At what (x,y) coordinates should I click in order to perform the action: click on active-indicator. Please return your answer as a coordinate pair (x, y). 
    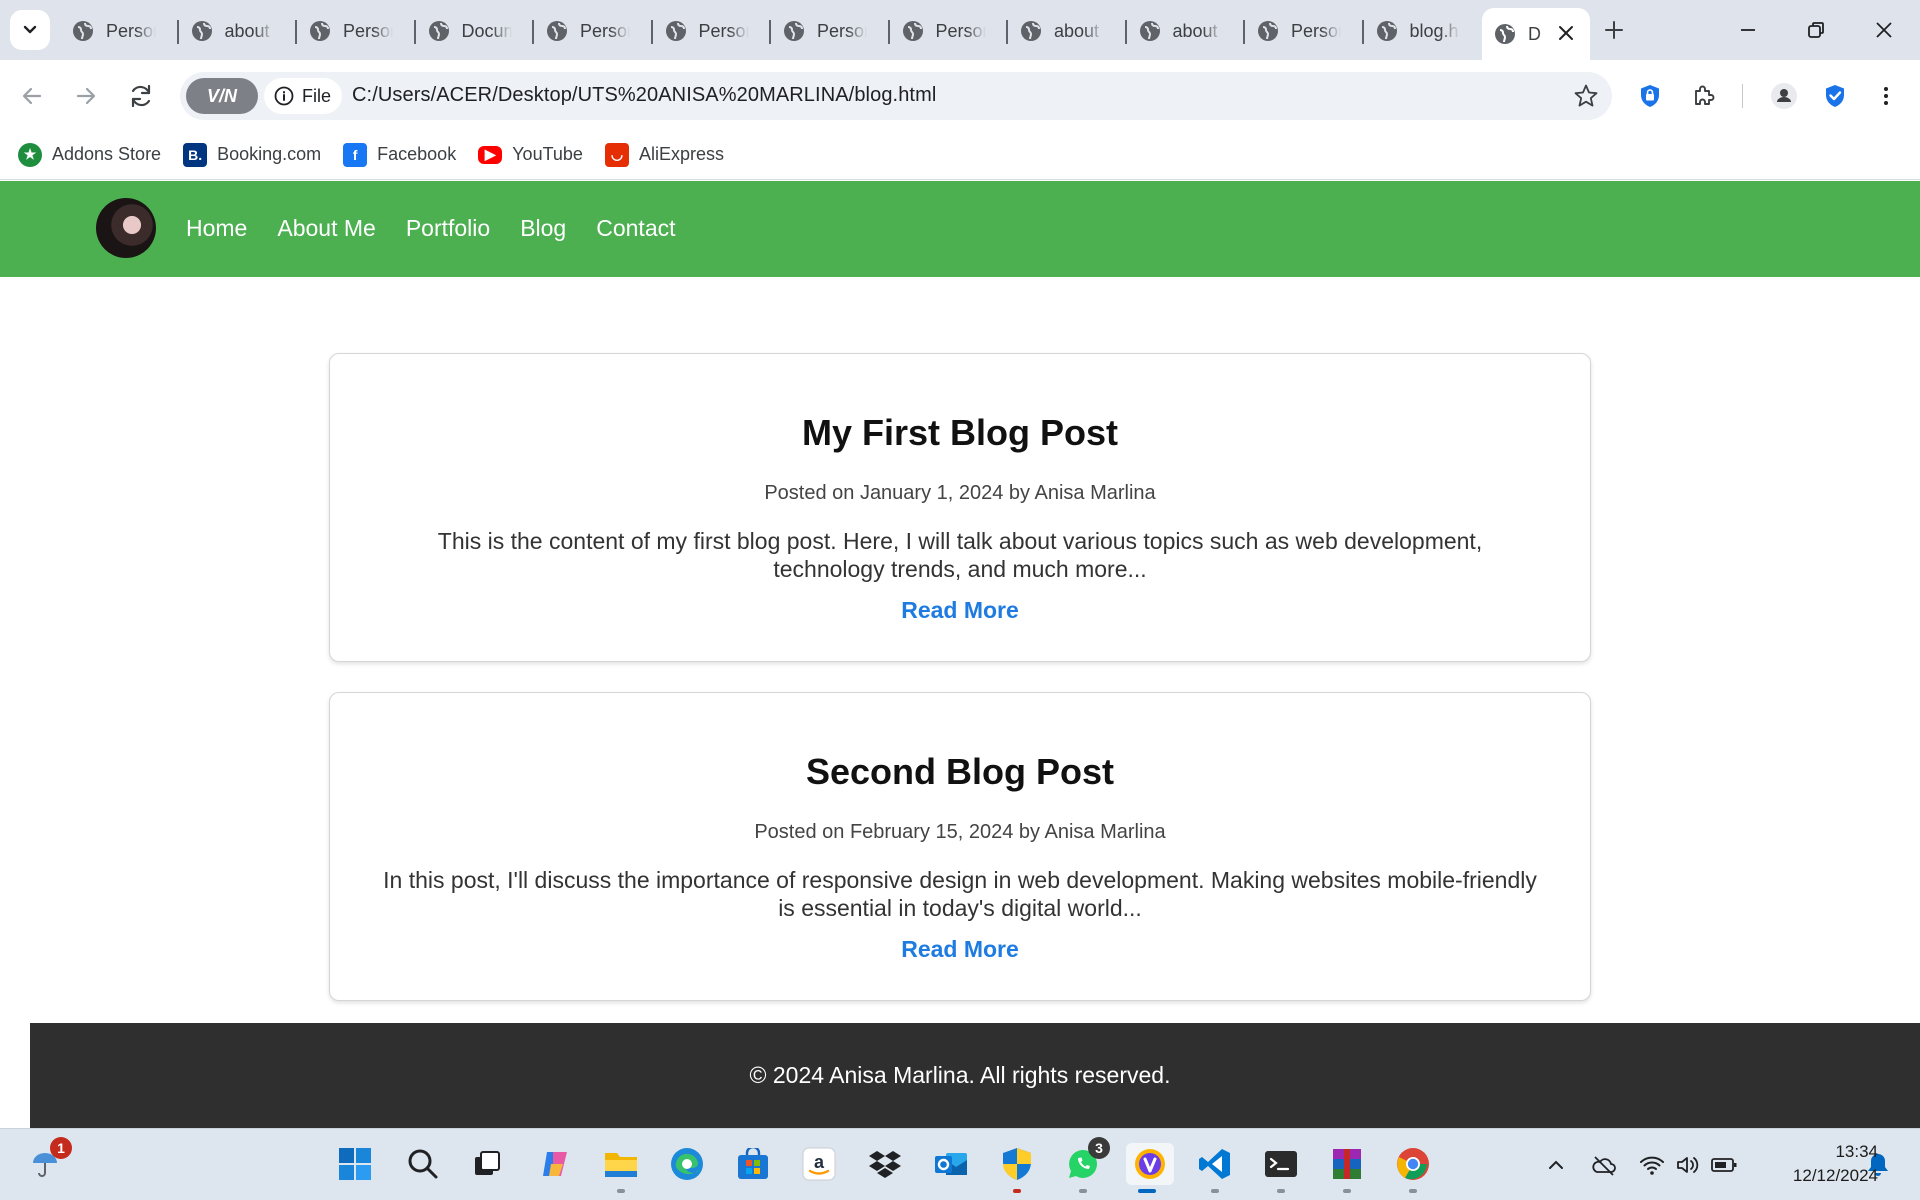
    Looking at the image, I should click on (1147, 1191).